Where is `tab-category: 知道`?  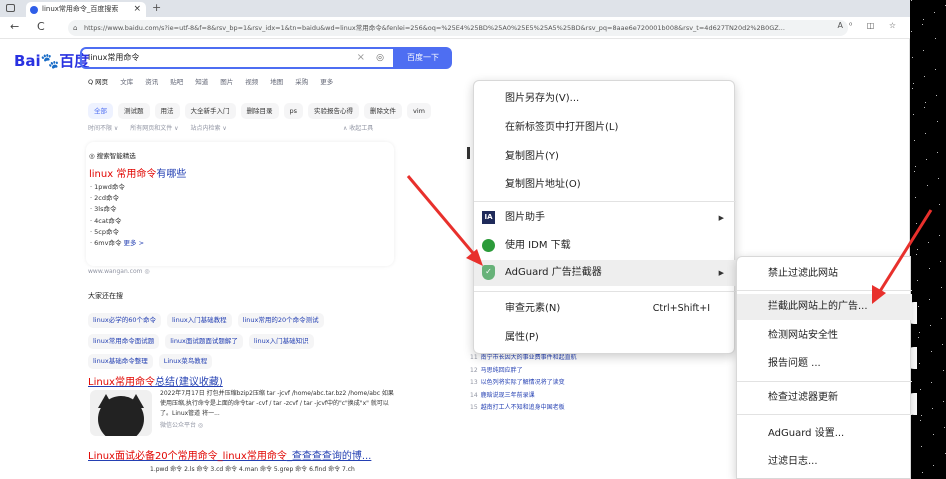
tab-category: 知道 is located at coordinates (201, 81).